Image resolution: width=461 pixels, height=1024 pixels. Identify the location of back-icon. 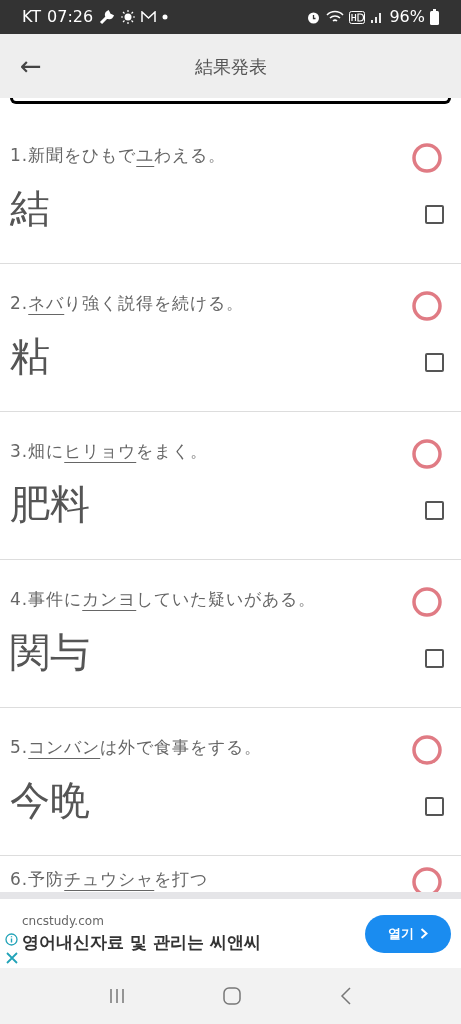
(345, 996).